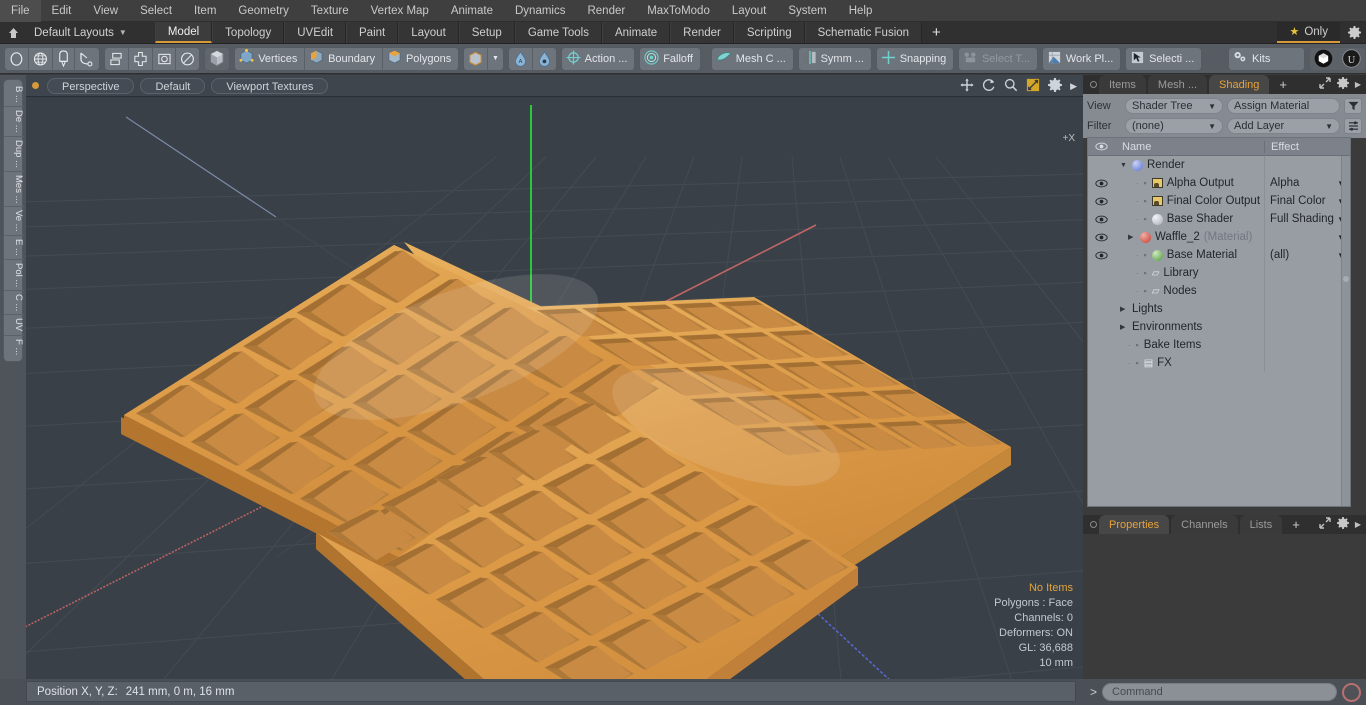 The height and width of the screenshot is (705, 1366). Describe the element at coordinates (1219, 345) in the screenshot. I see `shader-tree-row: · ▪ Bake Items` at that location.